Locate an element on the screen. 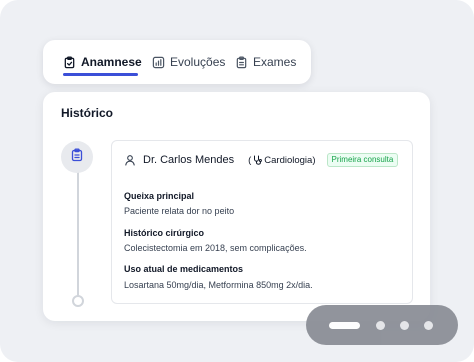 The height and width of the screenshot is (362, 474). timeline-line is located at coordinates (78, 234).